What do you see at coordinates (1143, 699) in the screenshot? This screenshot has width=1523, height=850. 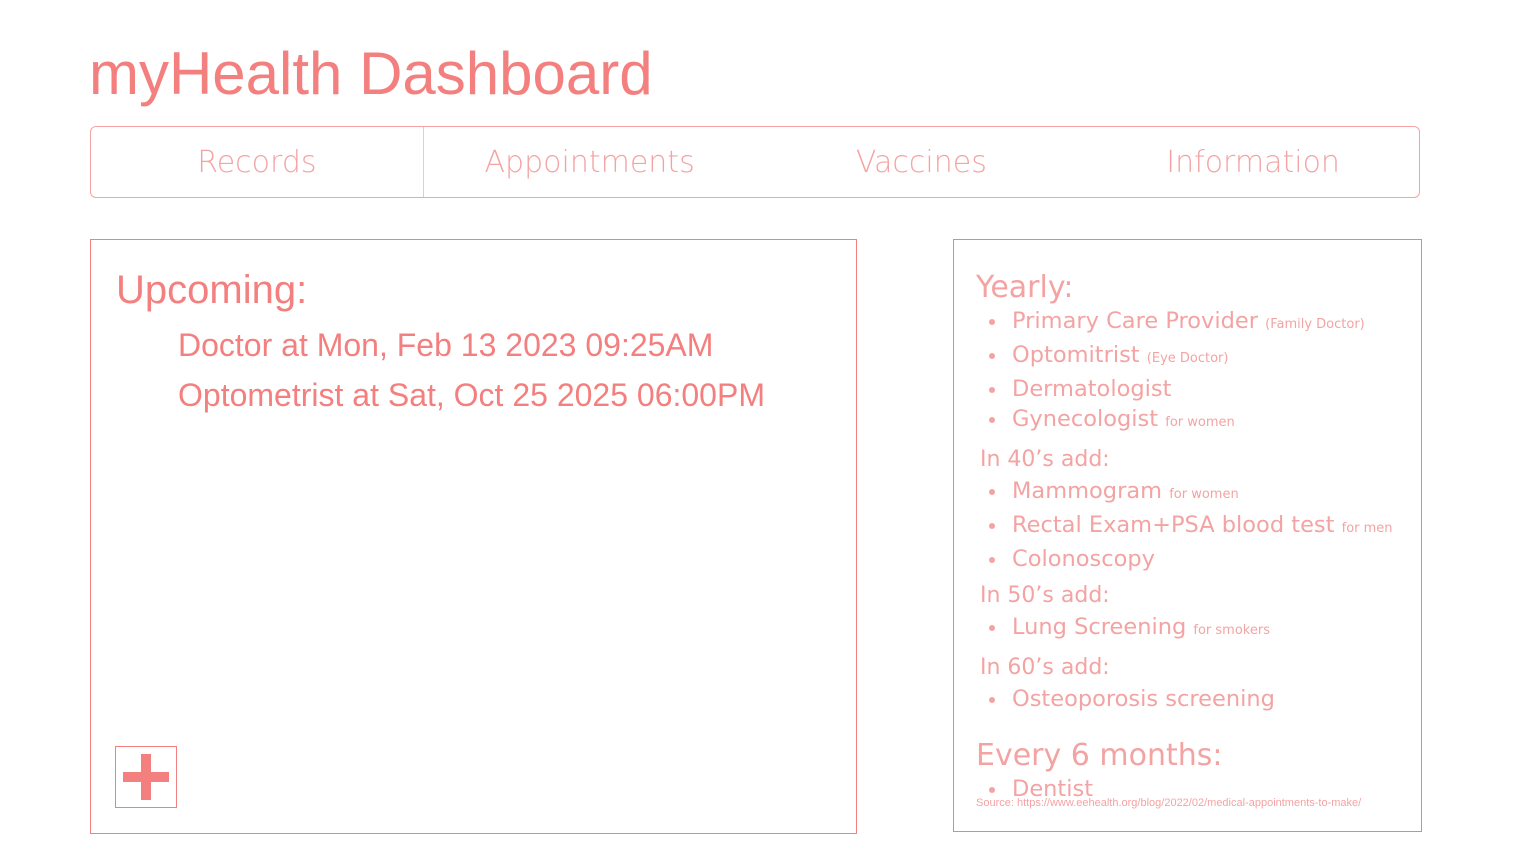 I see `item-label: Osteoporosis screening` at bounding box center [1143, 699].